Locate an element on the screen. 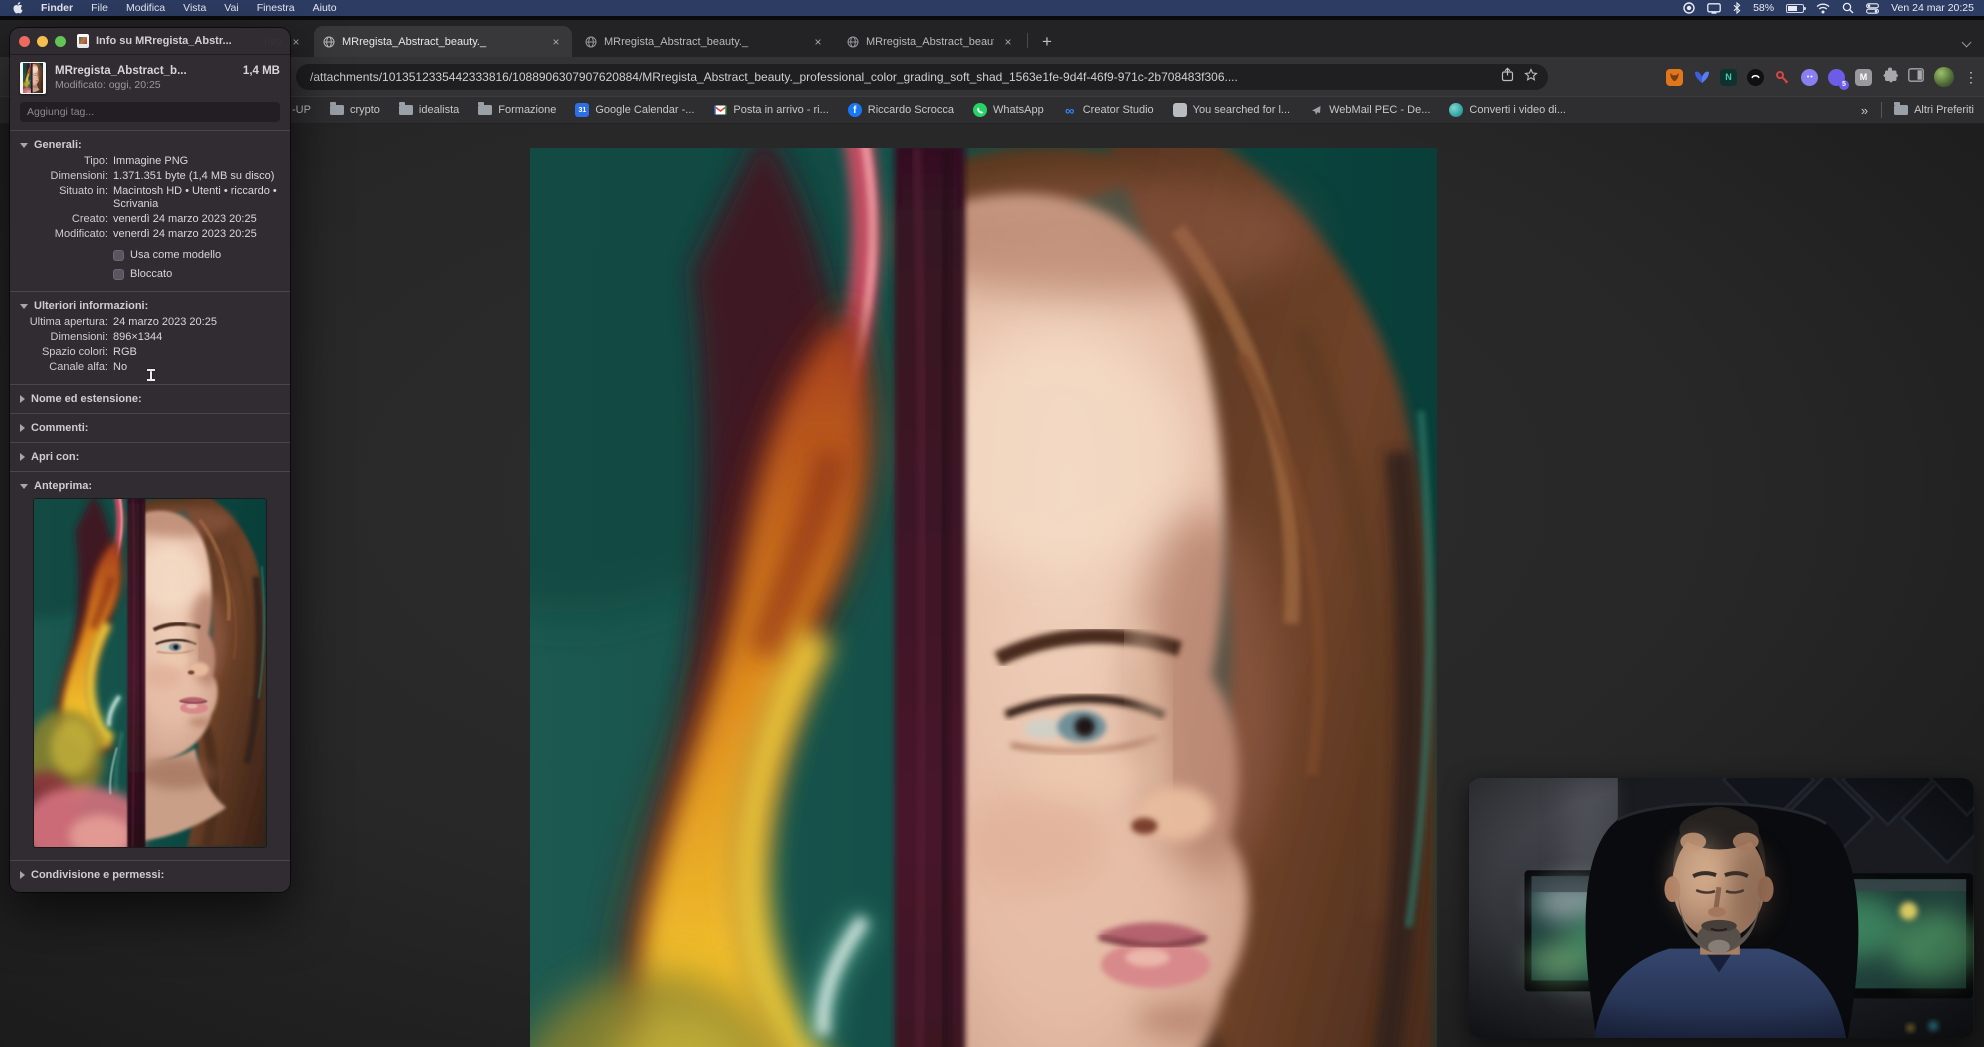  tab-active: MRregista_Abstract_beauty._ is located at coordinates (443, 41).